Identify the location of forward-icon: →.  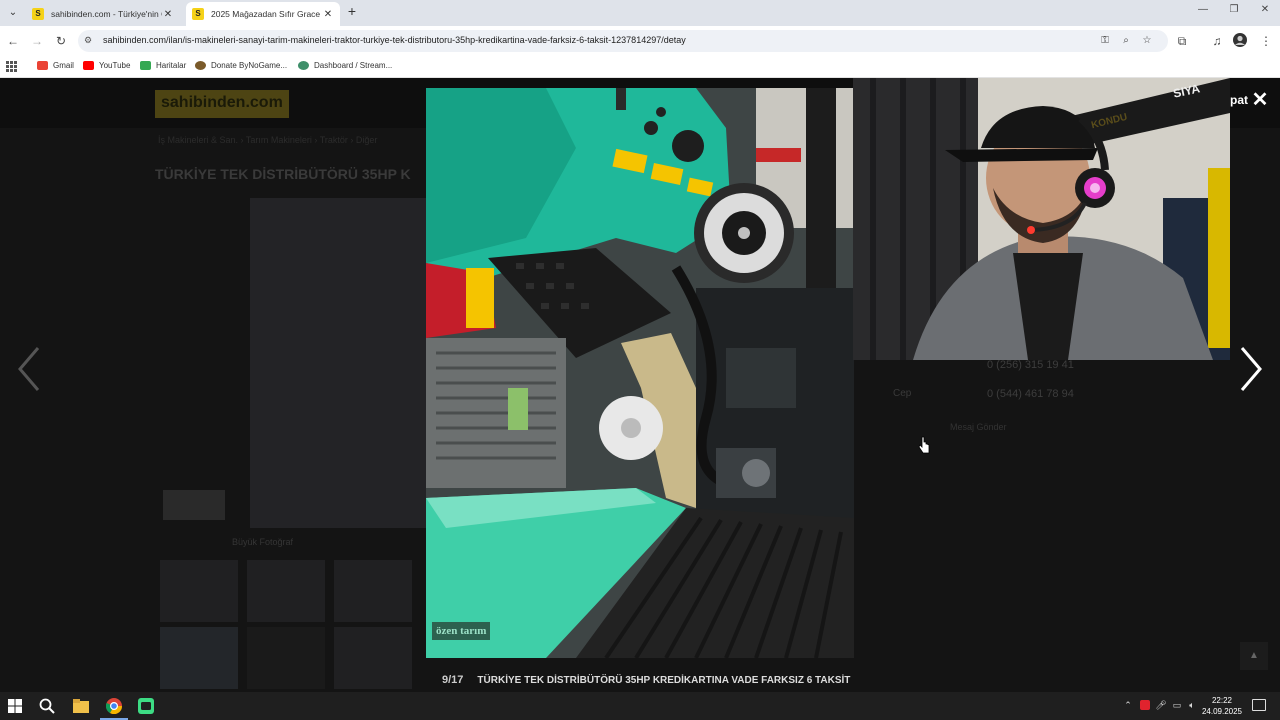
(37, 41).